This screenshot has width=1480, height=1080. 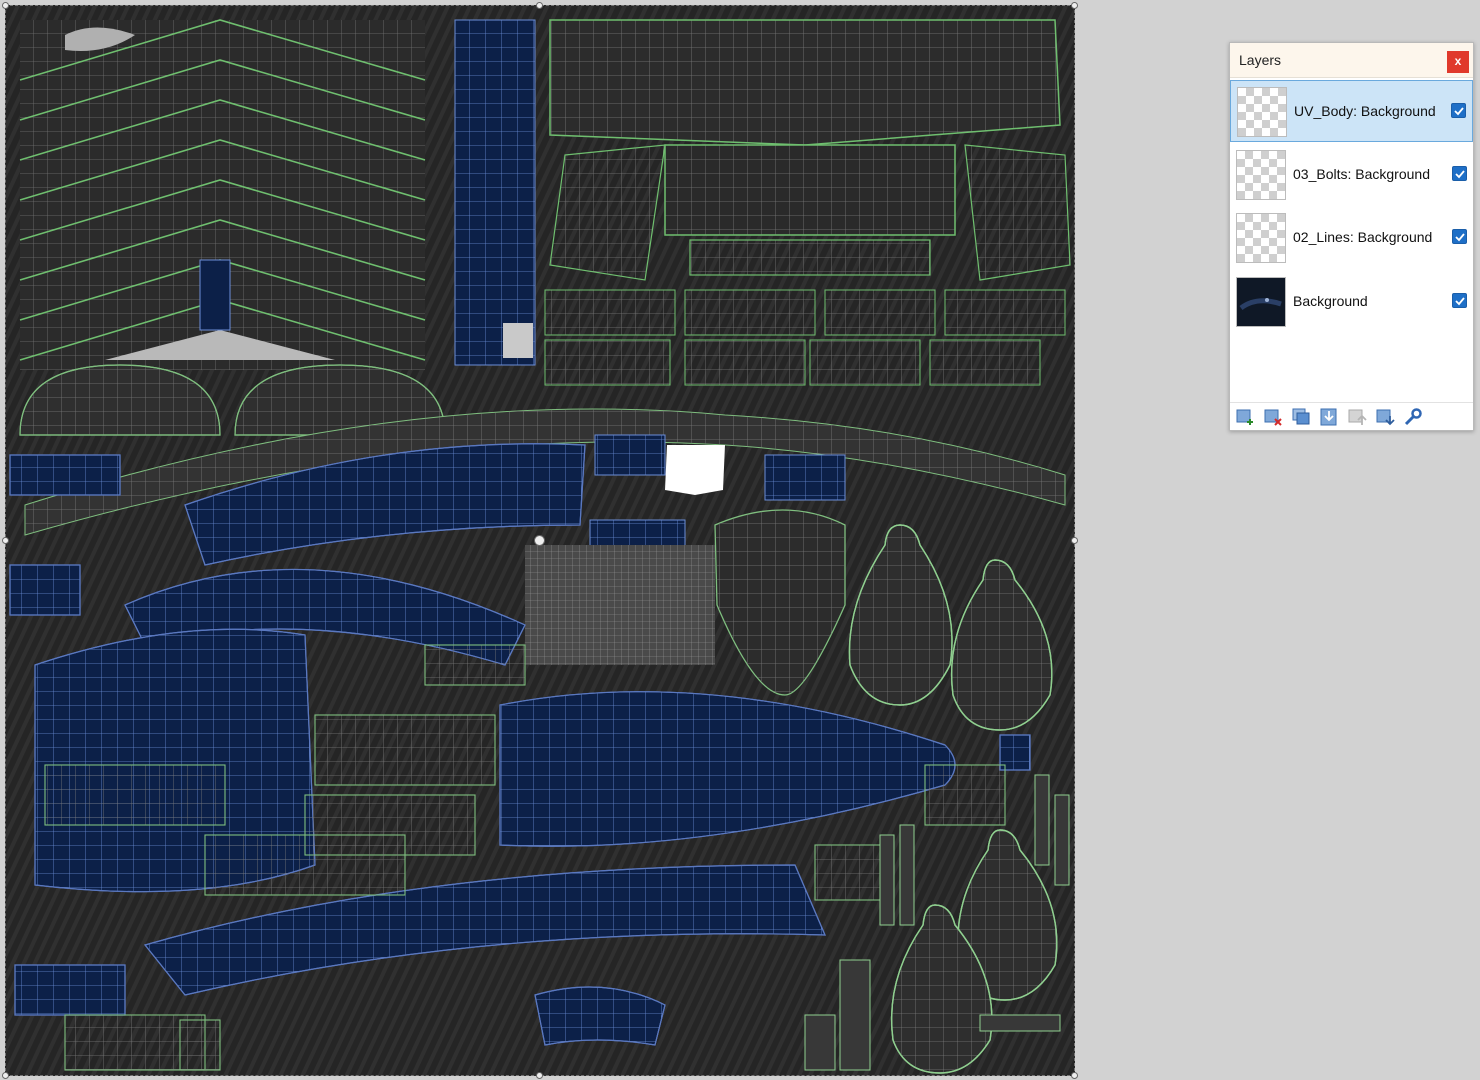 I want to click on uv-island-vertical-strip, so click(x=495, y=192).